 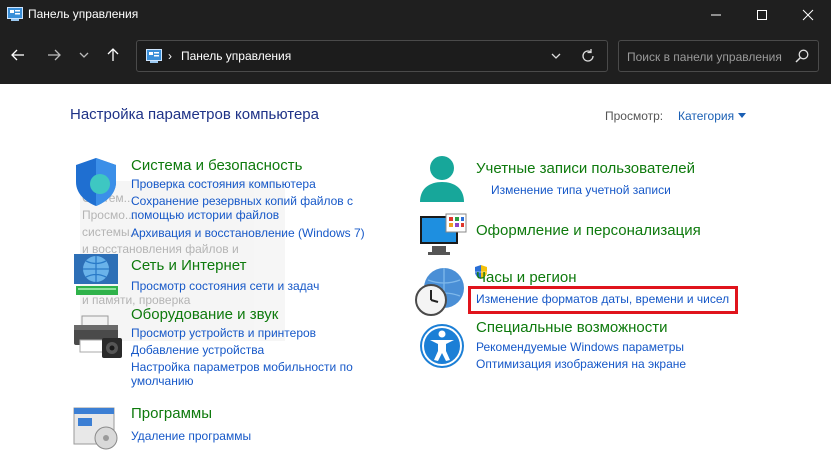 I want to click on category-network: Сеть и Интернет, so click(x=189, y=265).